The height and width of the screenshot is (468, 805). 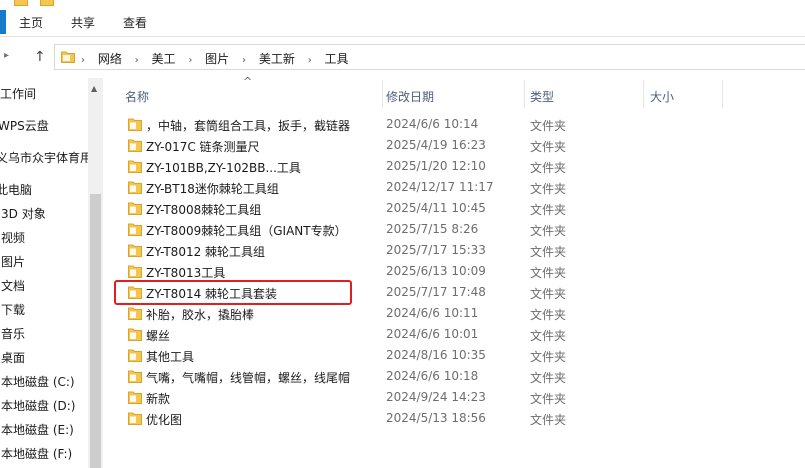 I want to click on list-item: ZY-T8009棘轮工具组（GIANT专款） 2025/7/15 8:26 文件夹, so click(x=378, y=229).